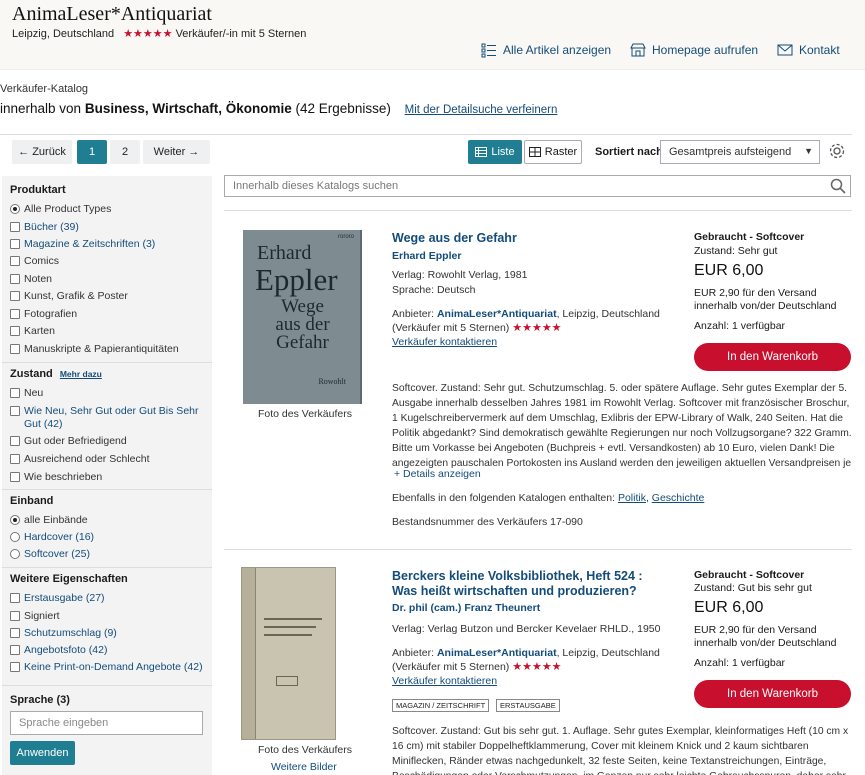 The image size is (865, 775). Describe the element at coordinates (629, 152) in the screenshot. I see `sort-label: Sortiert nach` at that location.